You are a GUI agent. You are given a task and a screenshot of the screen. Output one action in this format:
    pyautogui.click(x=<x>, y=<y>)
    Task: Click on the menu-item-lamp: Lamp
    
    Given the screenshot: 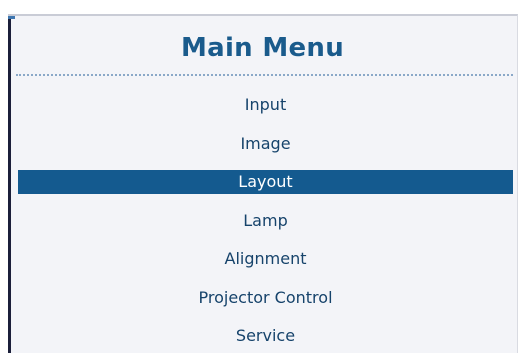 What is the action you would take?
    pyautogui.click(x=265, y=221)
    